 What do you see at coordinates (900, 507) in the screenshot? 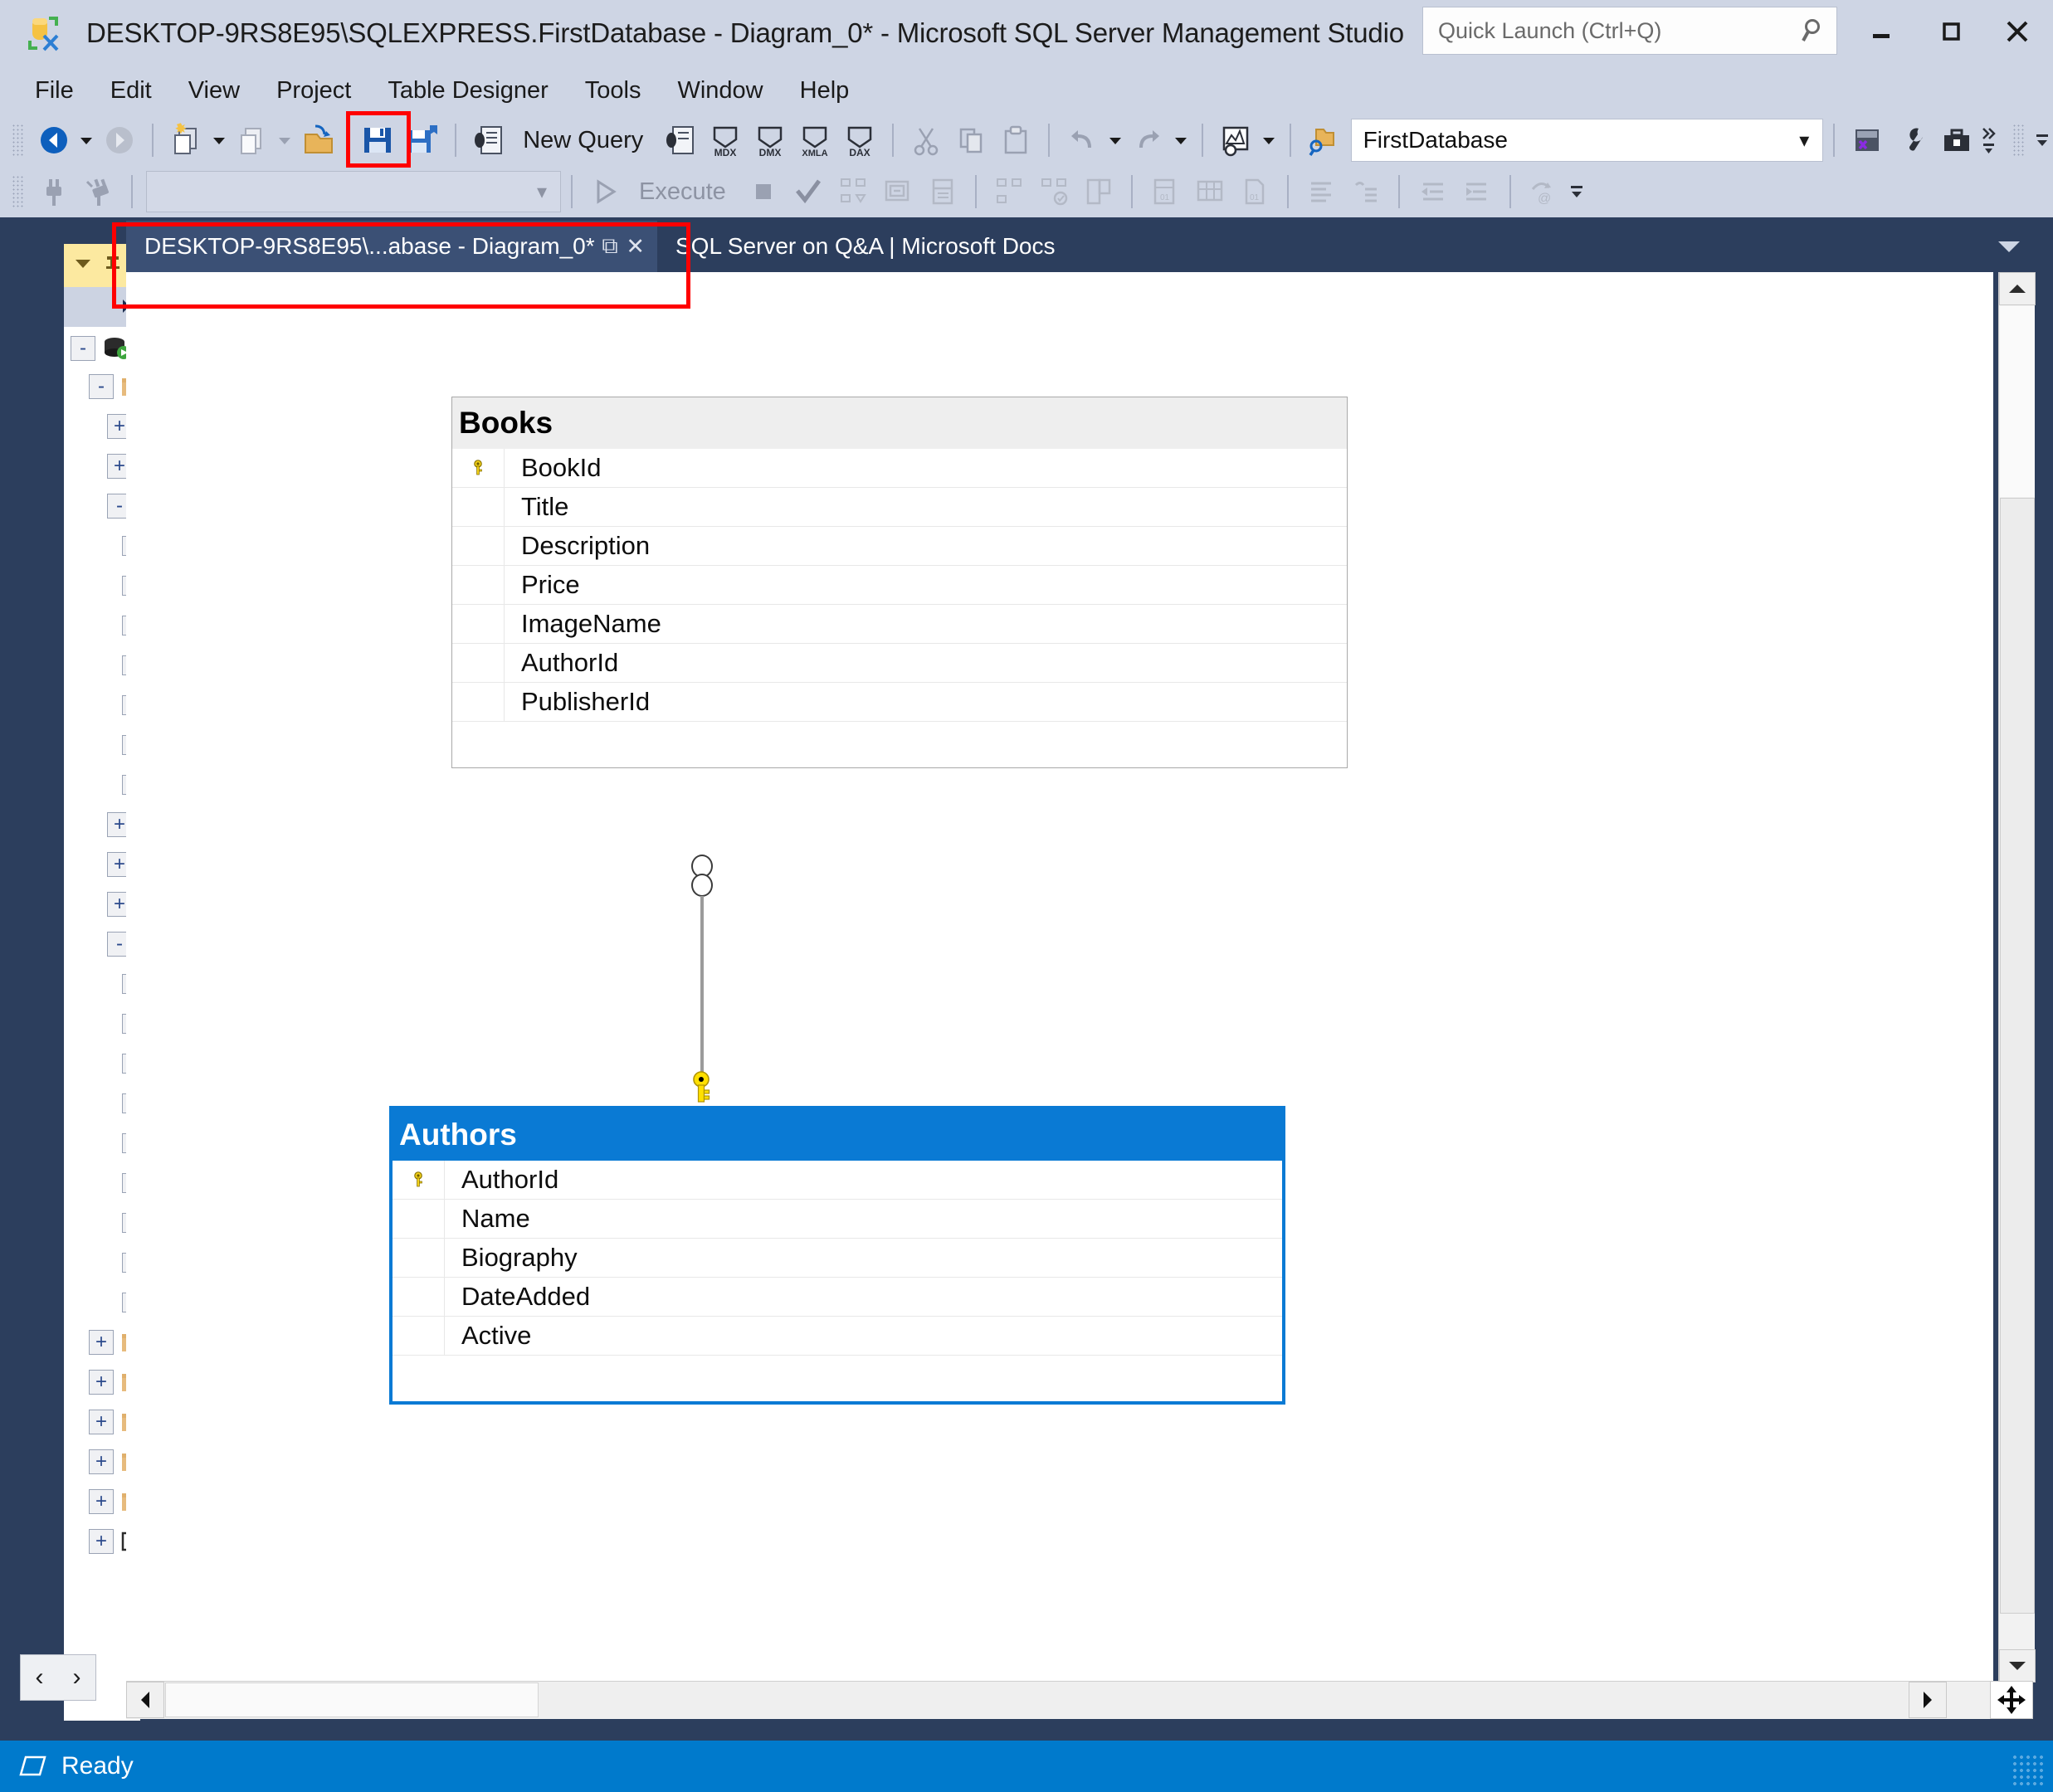
I see `table-row: Title` at bounding box center [900, 507].